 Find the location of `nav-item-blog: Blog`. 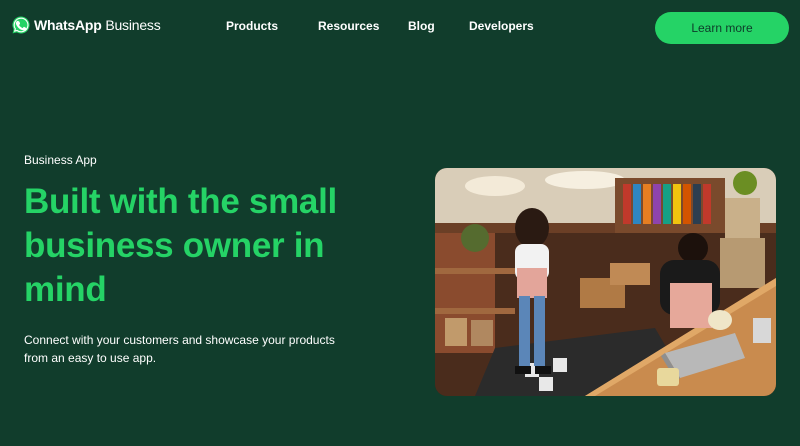

nav-item-blog: Blog is located at coordinates (421, 26).